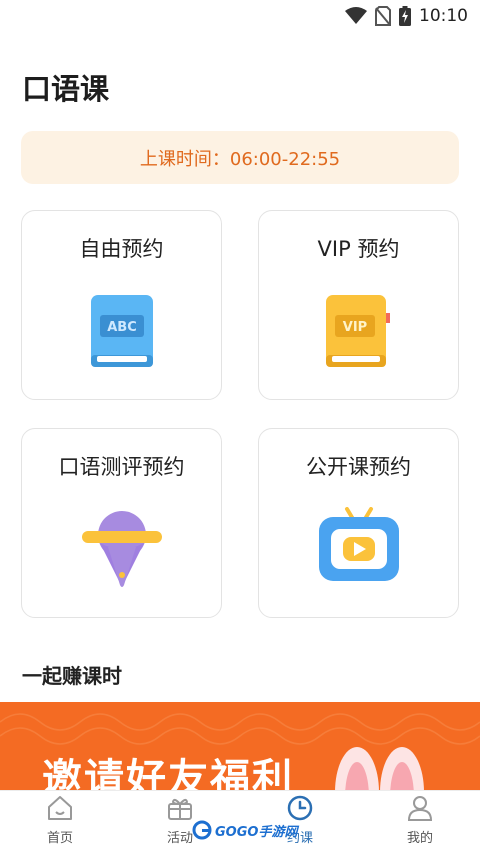  I want to click on class-time-banner: 上课时间：06:00-22:55, so click(240, 157).